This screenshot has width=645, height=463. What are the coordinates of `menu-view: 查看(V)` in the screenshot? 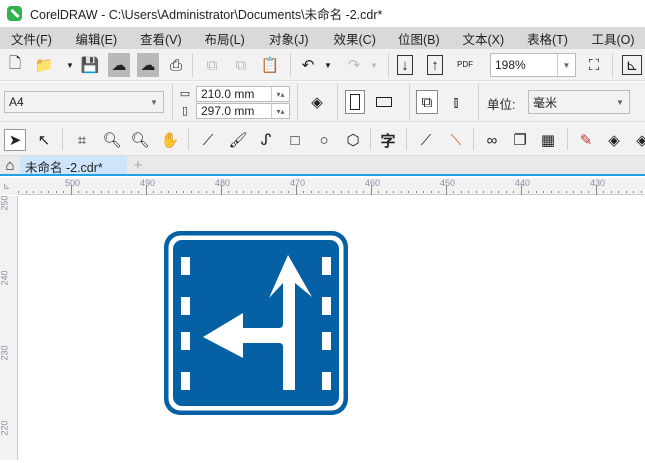 It's located at (161, 38).